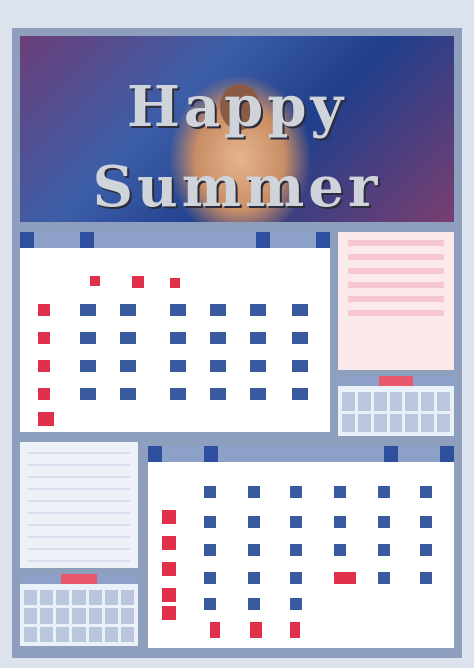 The height and width of the screenshot is (668, 474). I want to click on mini-calendar-right, so click(396, 406).